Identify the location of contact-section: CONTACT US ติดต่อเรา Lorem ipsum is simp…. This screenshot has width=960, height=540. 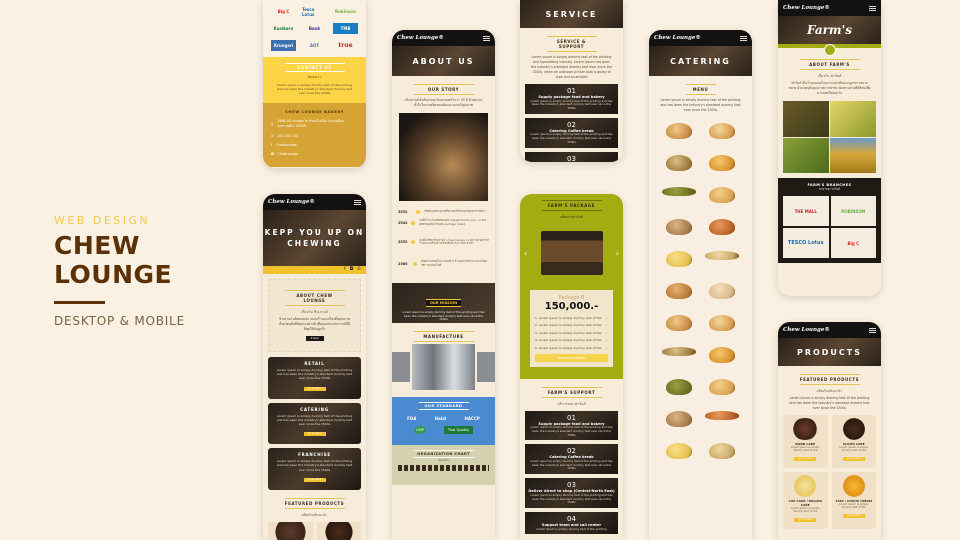
(314, 80).